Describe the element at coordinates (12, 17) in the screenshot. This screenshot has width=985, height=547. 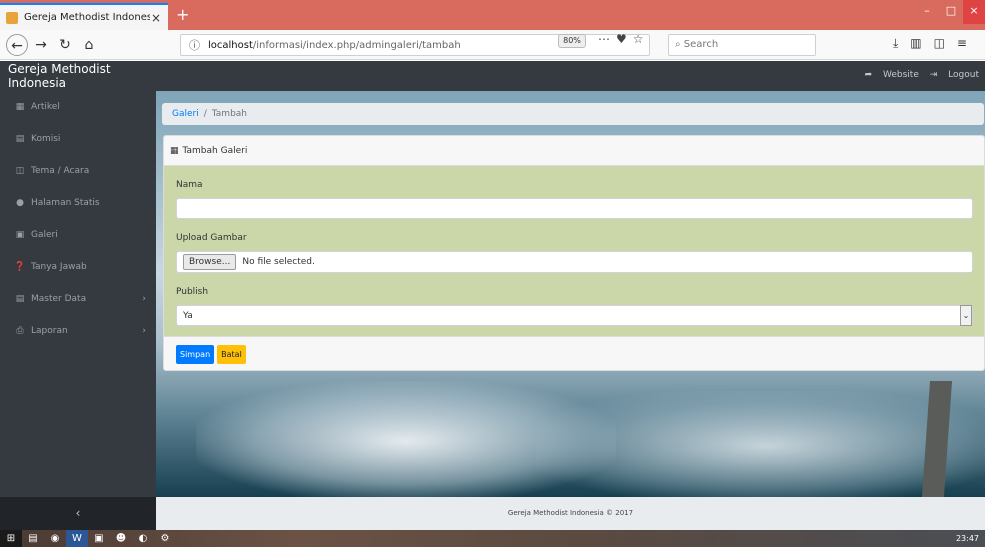
I see `favicon-icon` at that location.